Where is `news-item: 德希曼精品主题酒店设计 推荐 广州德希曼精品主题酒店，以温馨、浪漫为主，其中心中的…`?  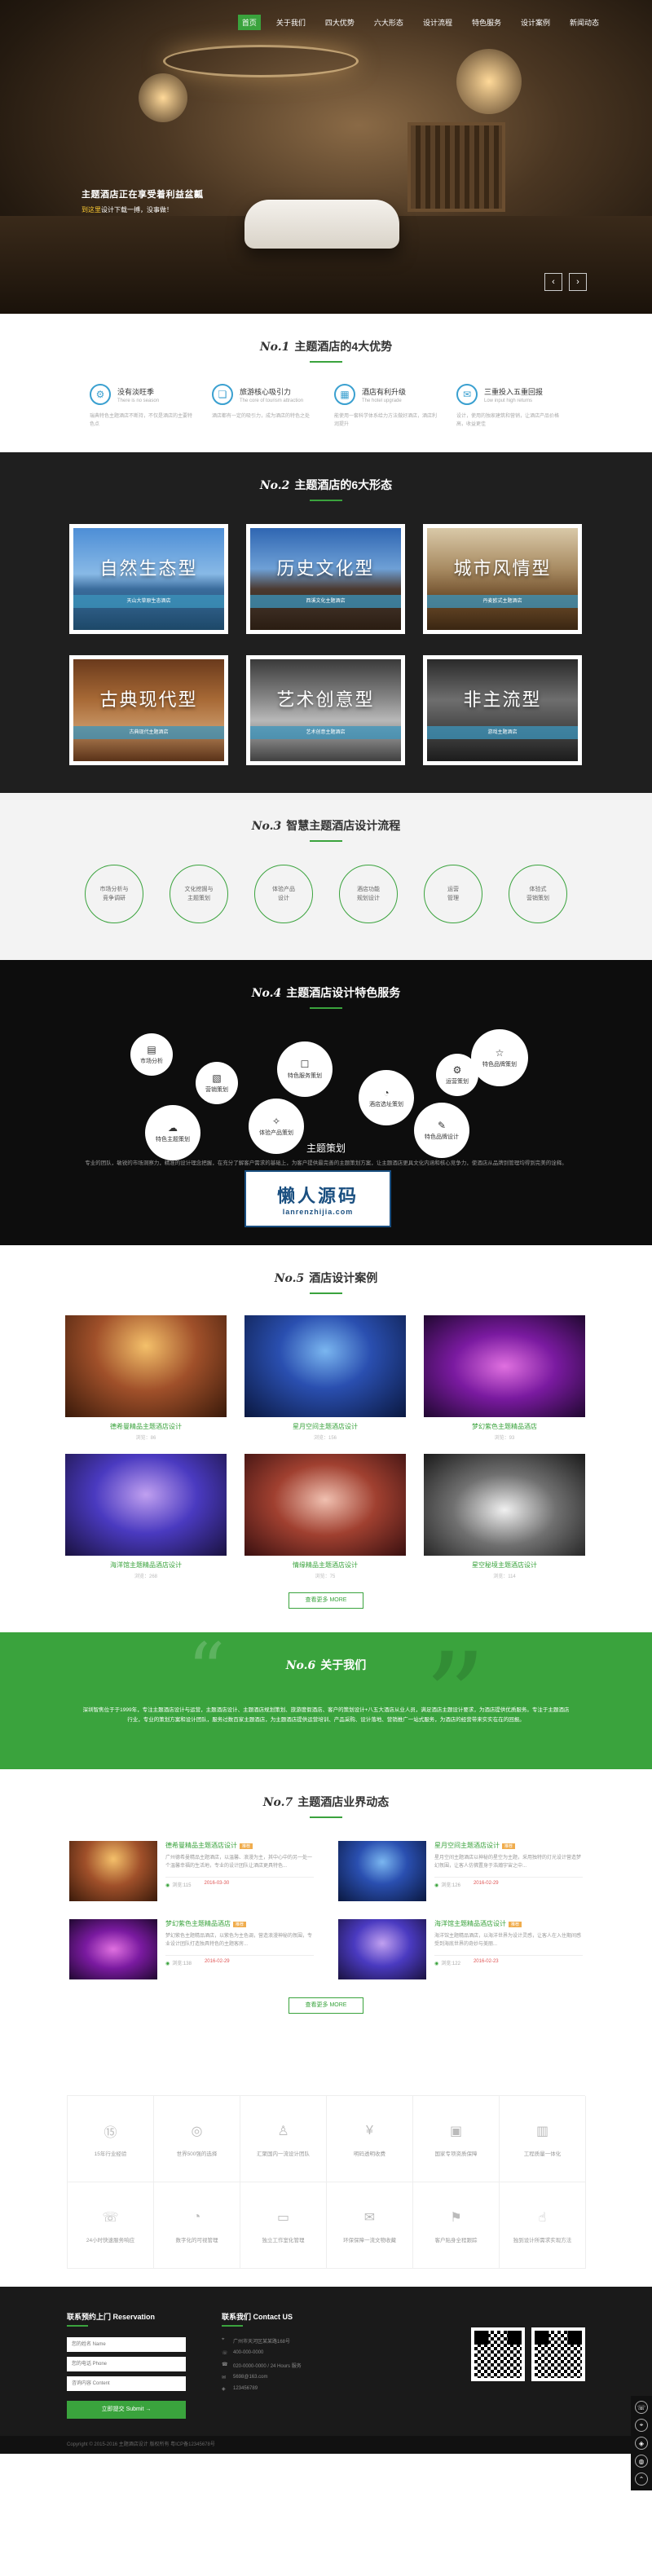
news-item: 德希曼精品主题酒店设计 推荐 广州德希曼精品主题酒店，以温馨、浪漫为主，其中心中的… is located at coordinates (191, 1871).